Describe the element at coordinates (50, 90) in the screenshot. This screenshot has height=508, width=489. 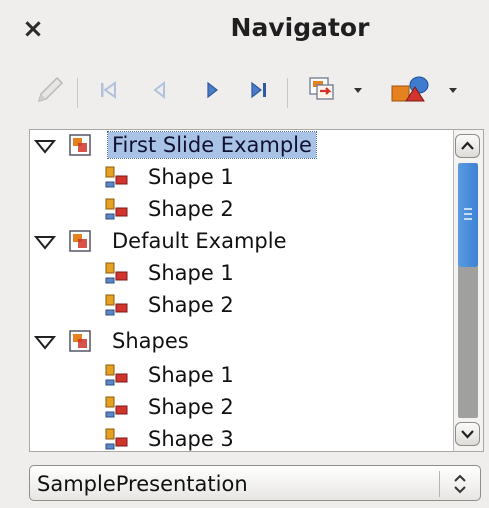
I see `draw-mode-icon` at that location.